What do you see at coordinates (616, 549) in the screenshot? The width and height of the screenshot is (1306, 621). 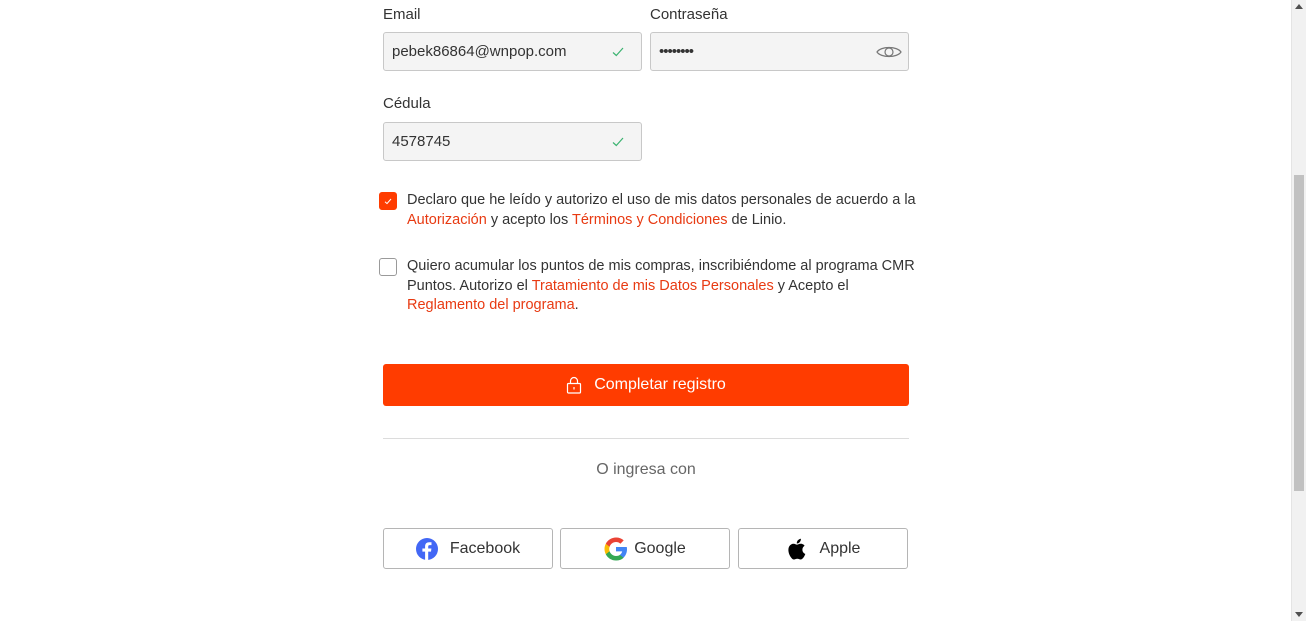 I see `google-icon` at bounding box center [616, 549].